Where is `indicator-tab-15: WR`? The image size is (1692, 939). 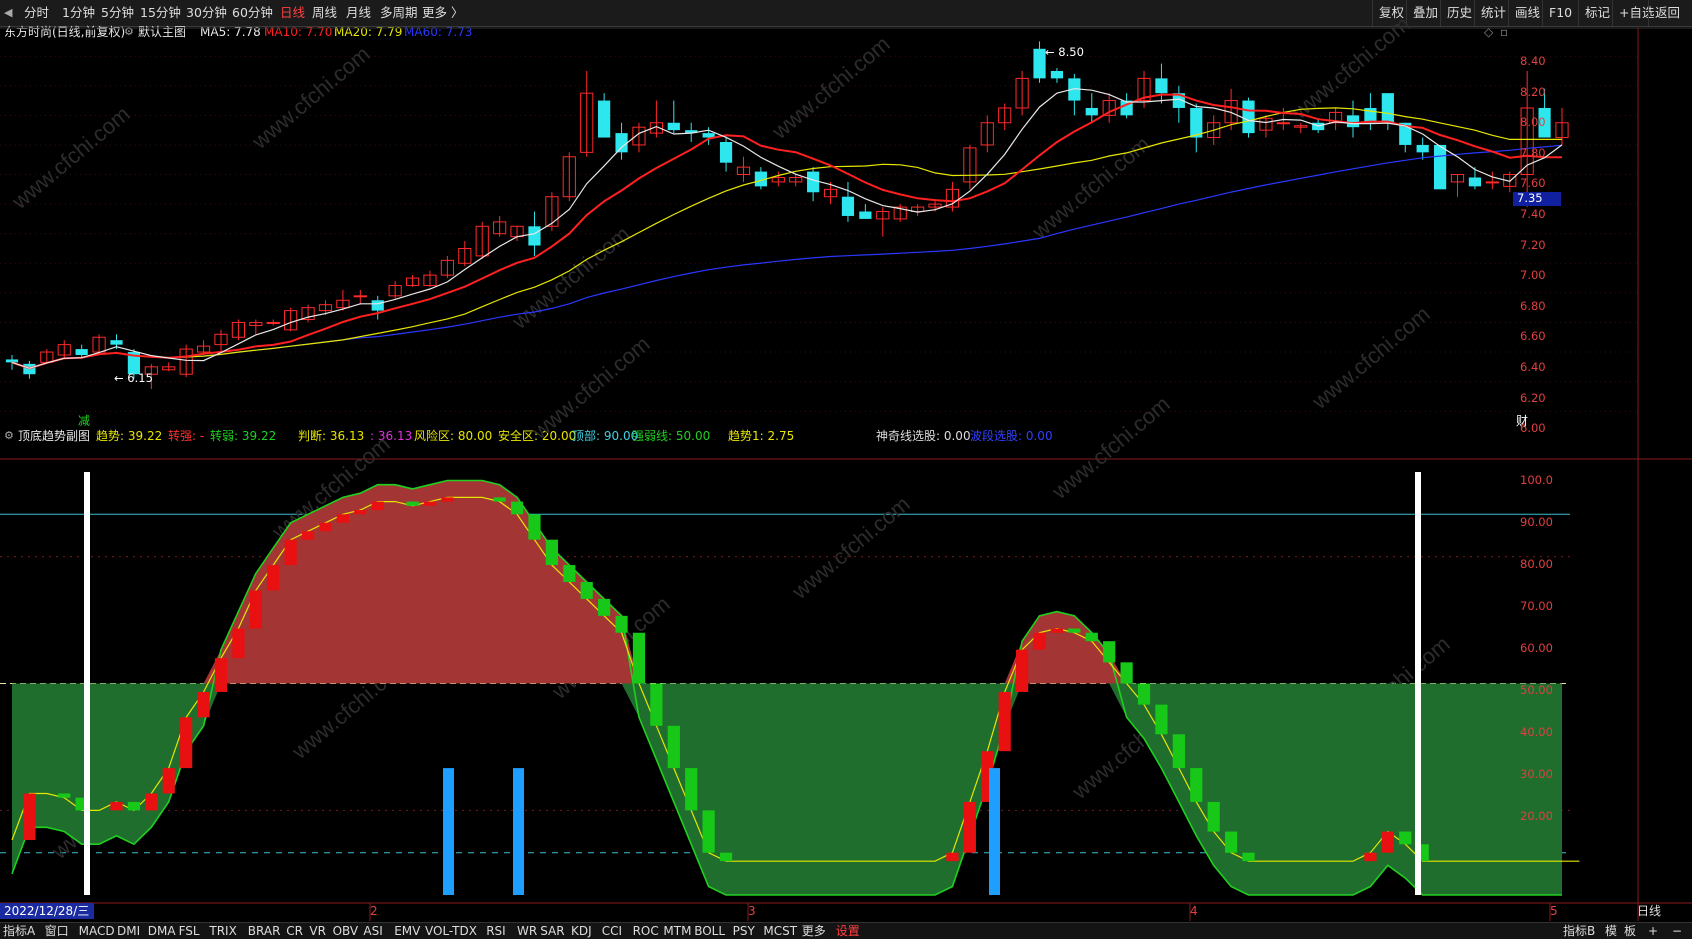 indicator-tab-15: WR is located at coordinates (527, 931).